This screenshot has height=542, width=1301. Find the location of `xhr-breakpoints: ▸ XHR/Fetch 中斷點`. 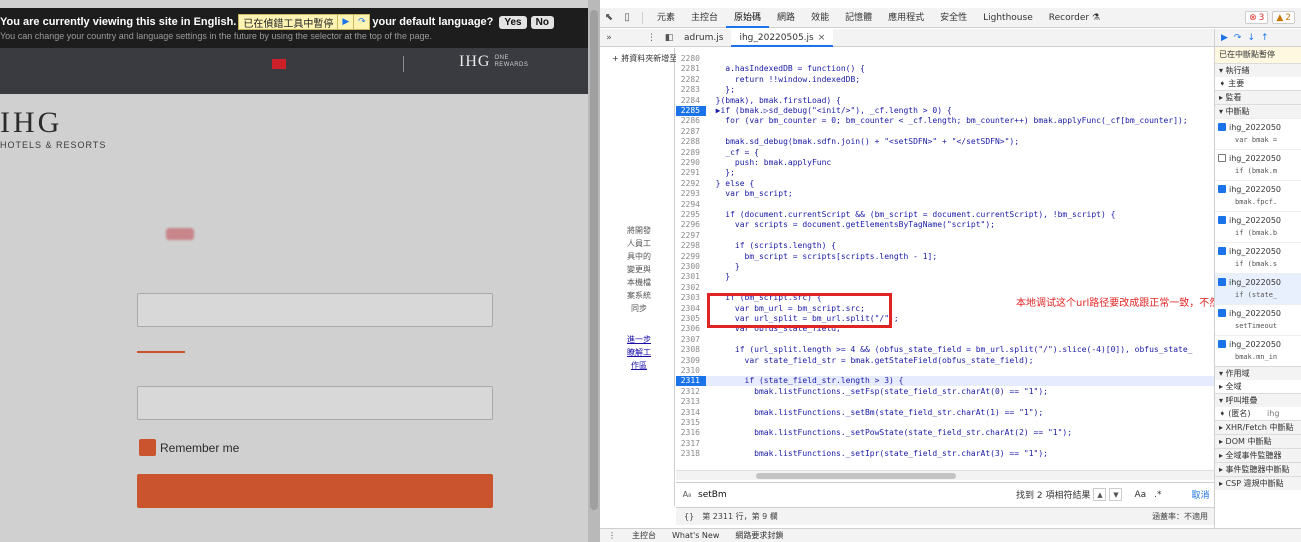

xhr-breakpoints: ▸ XHR/Fetch 中斷點 is located at coordinates (1258, 427).